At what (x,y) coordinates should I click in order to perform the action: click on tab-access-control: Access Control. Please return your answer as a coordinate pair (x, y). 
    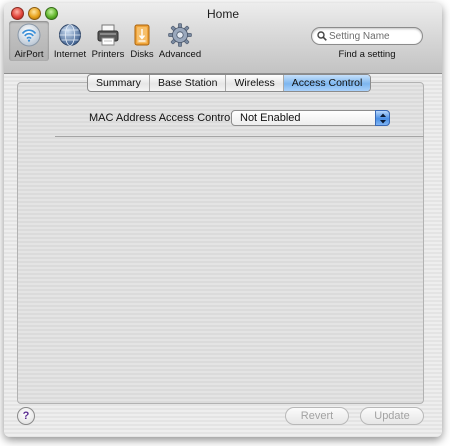
    Looking at the image, I should click on (327, 83).